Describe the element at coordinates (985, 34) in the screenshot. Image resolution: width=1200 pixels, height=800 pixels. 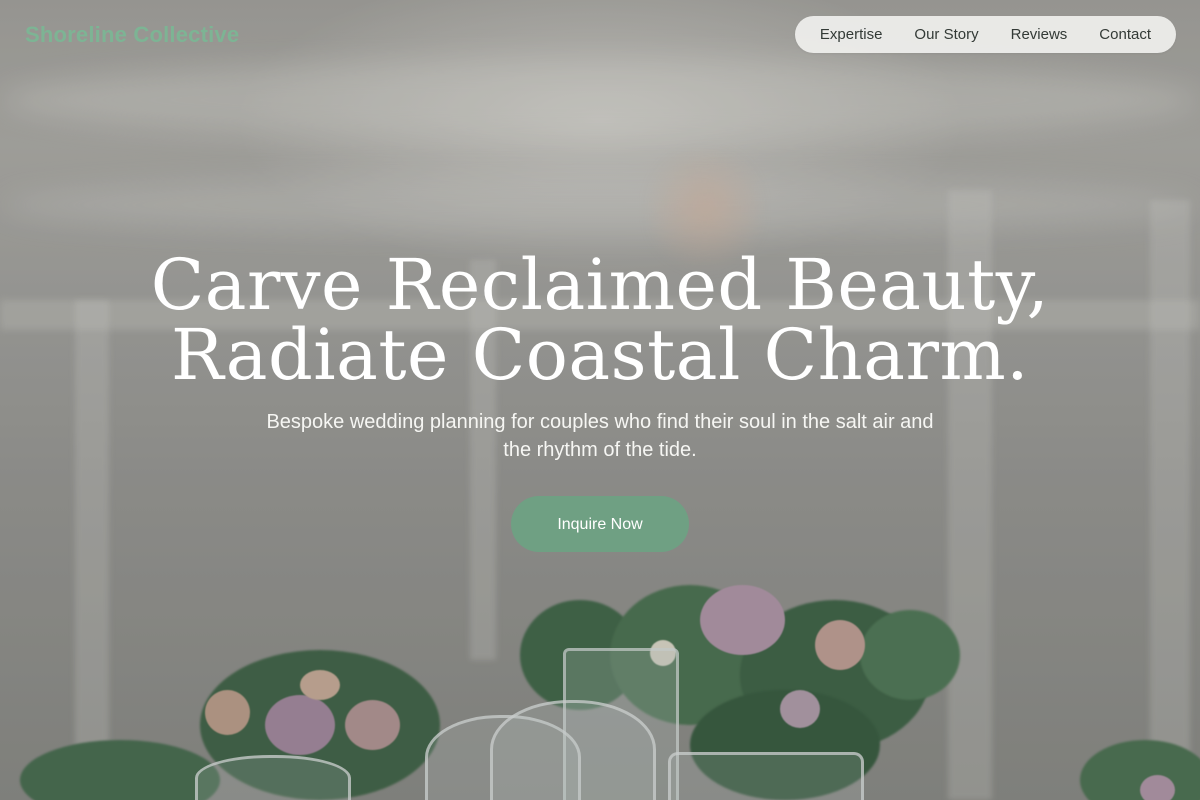
I see `main-nav: Expertise Our Story Reviews Contact` at that location.